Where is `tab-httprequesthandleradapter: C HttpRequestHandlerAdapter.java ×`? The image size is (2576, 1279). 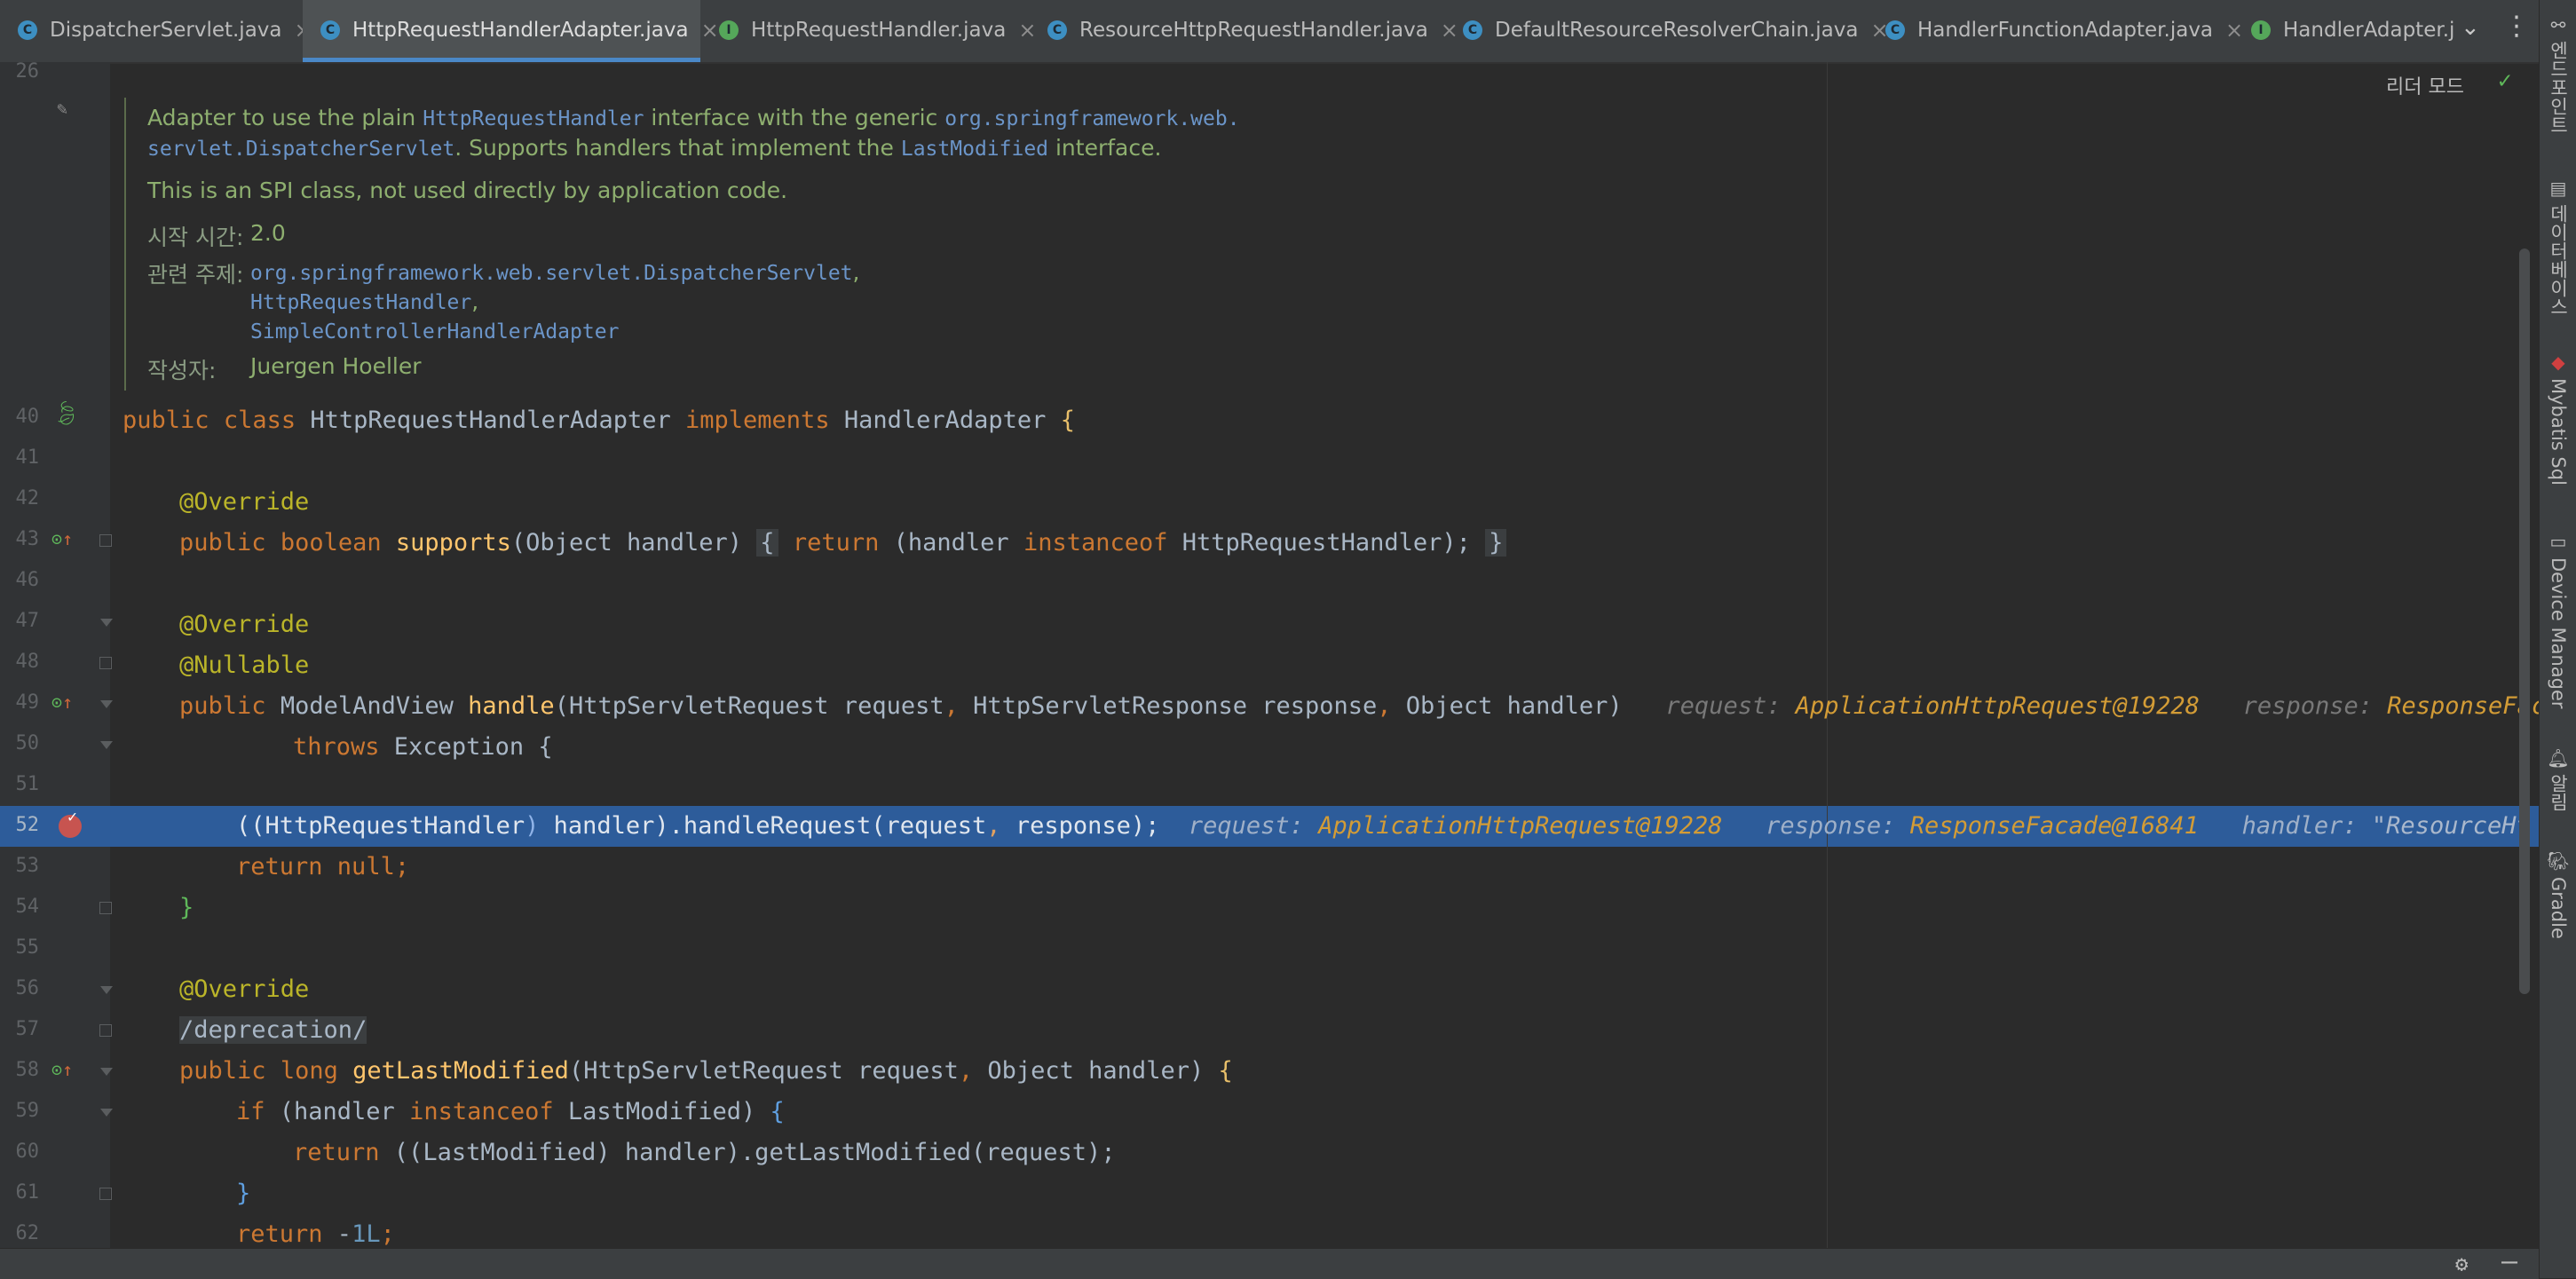
tab-httprequesthandleradapter: C HttpRequestHandlerAdapter.java × is located at coordinates (511, 31).